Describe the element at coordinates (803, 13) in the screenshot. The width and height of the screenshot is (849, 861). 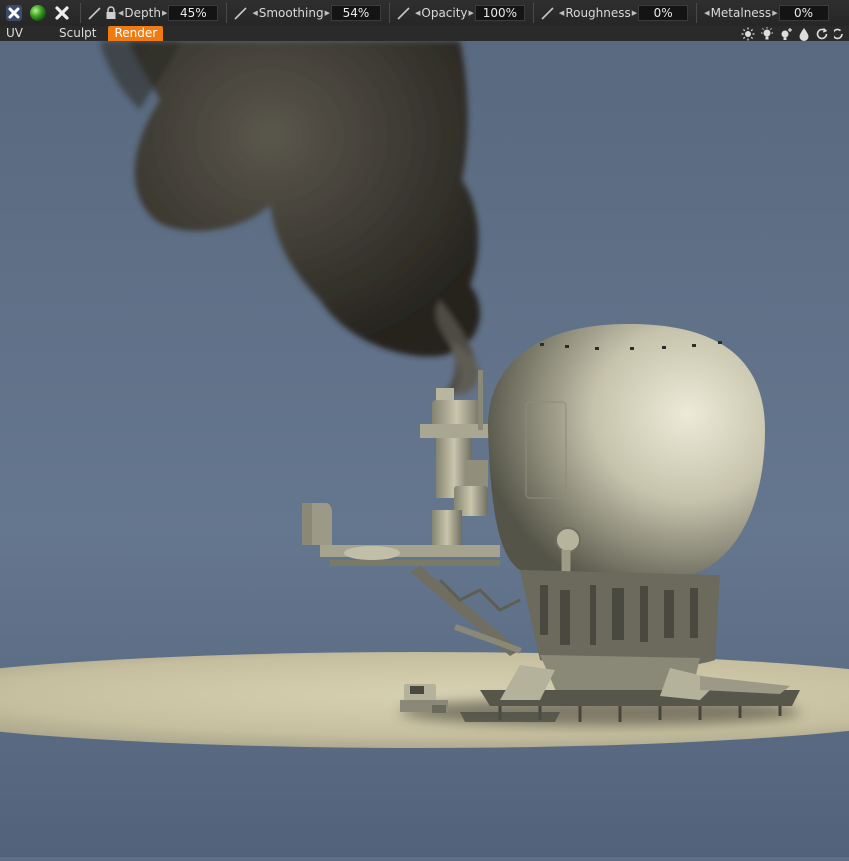
I see `metalness-value: 0%` at that location.